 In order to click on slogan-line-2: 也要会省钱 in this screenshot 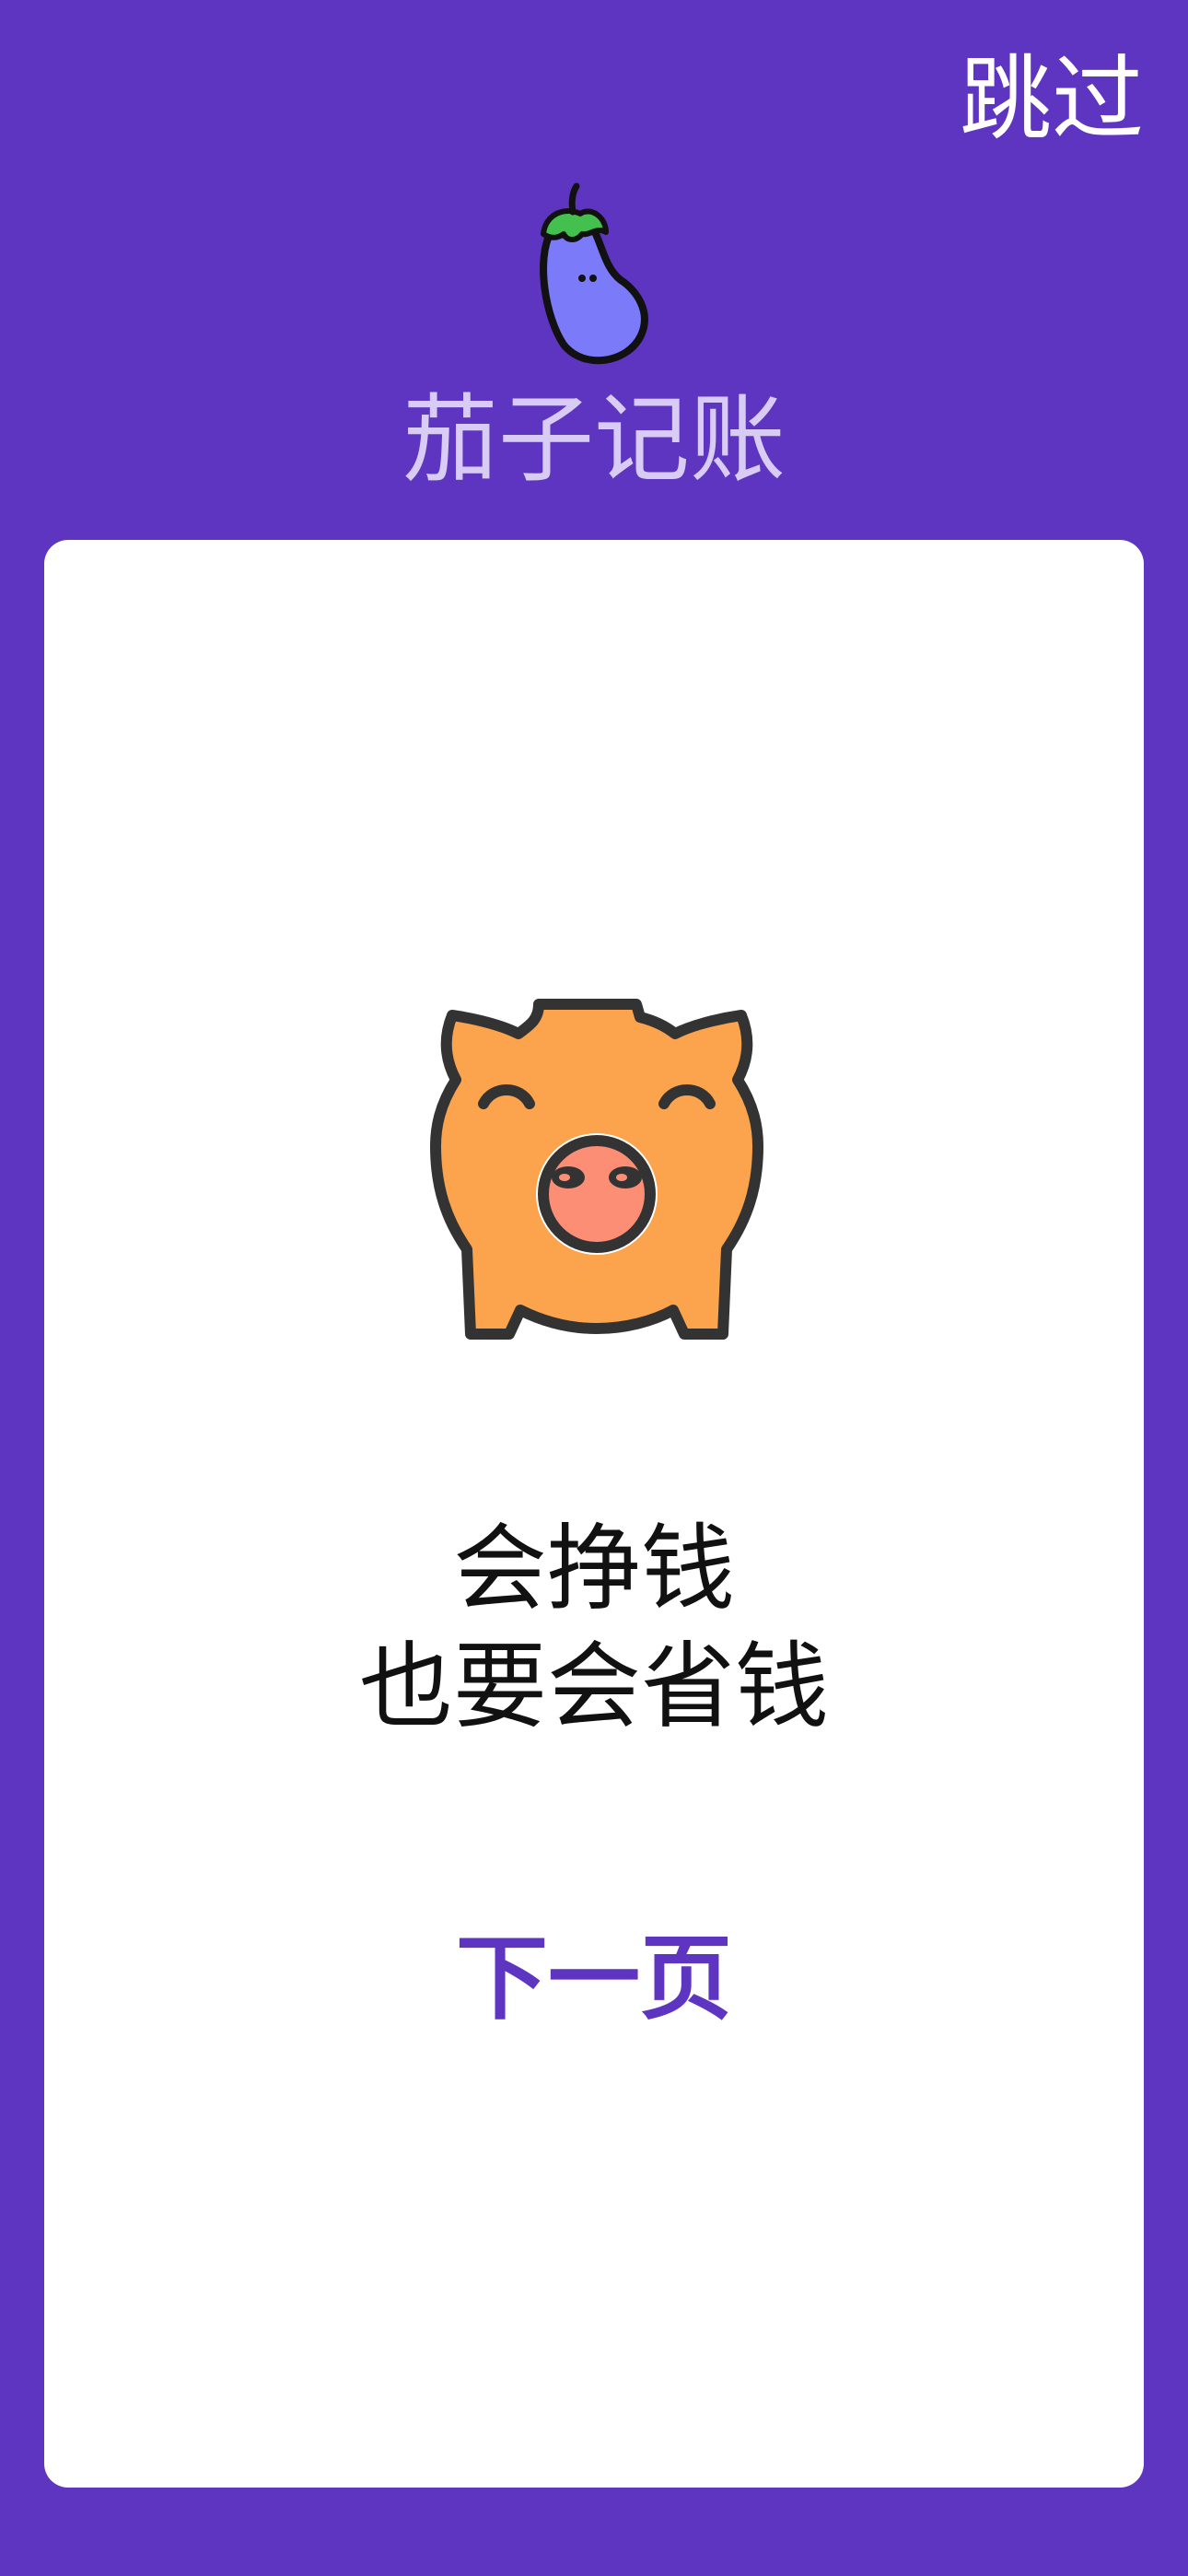, I will do `click(594, 1687)`.